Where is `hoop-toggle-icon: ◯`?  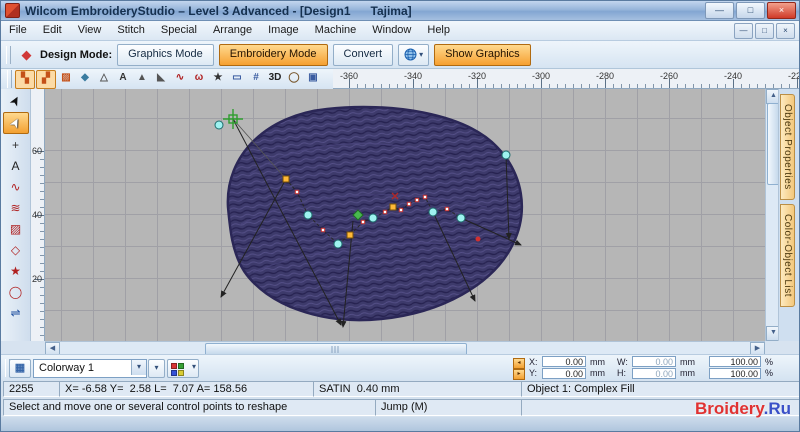
hoop-toggle-icon: ◯ is located at coordinates (294, 78).